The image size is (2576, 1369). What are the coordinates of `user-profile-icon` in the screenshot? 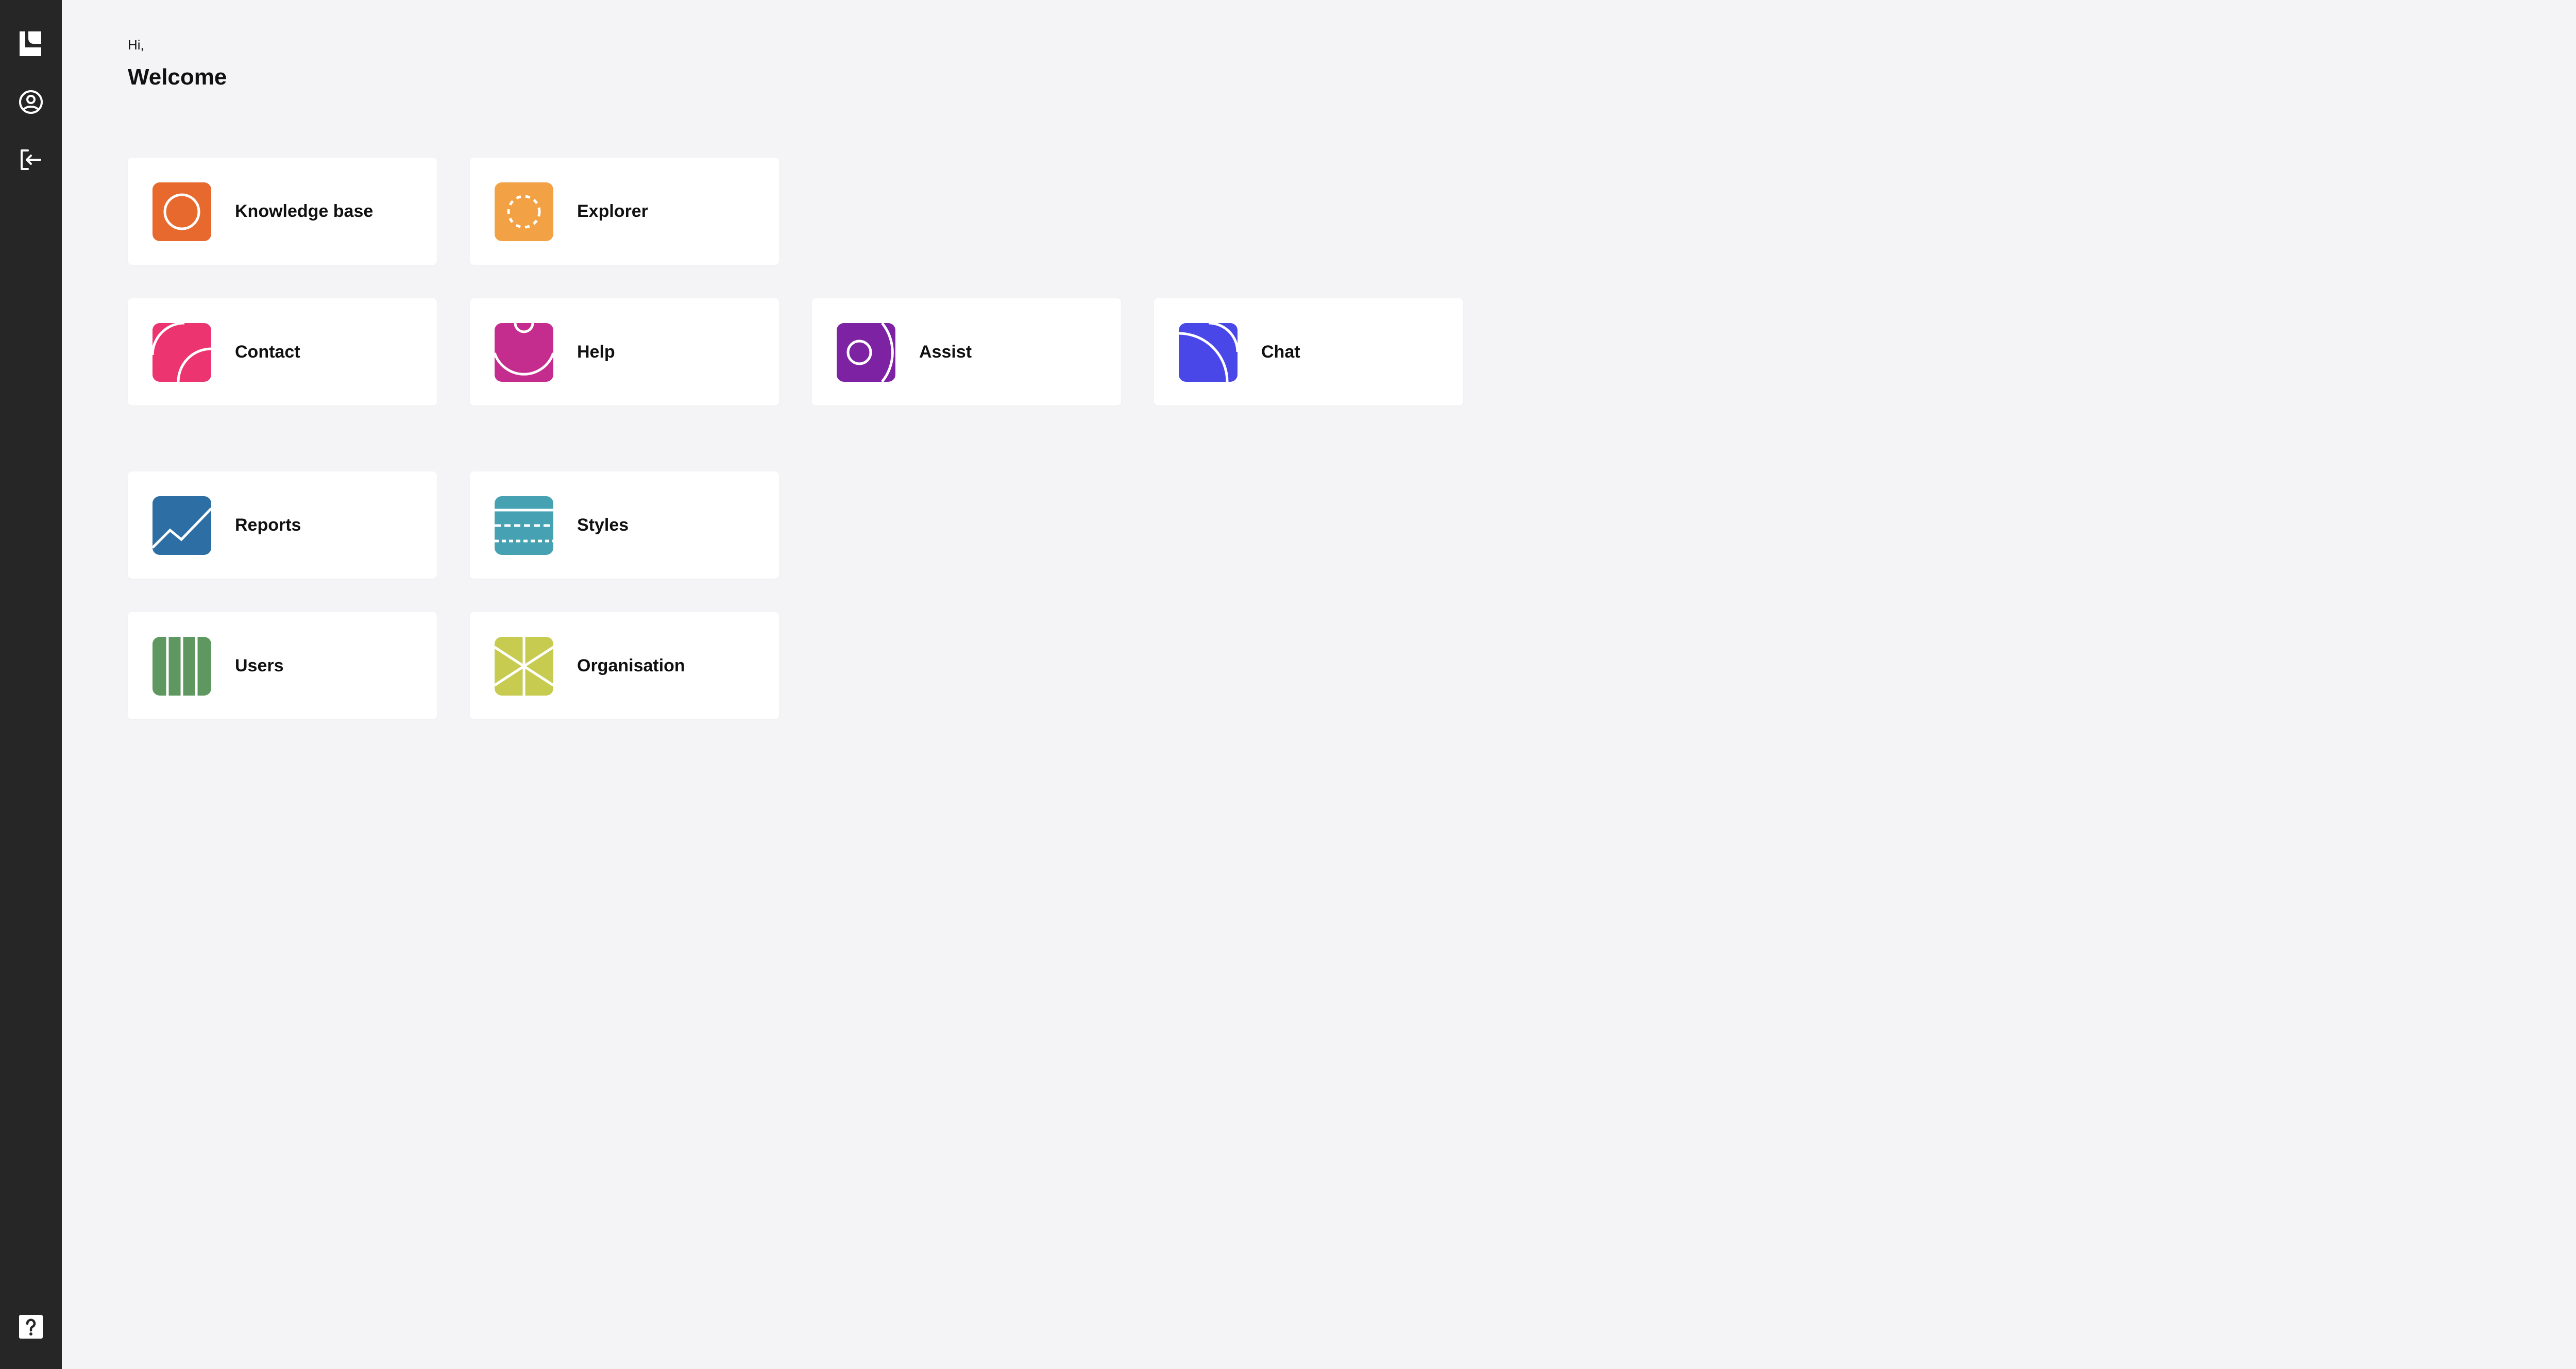 It's located at (30, 102).